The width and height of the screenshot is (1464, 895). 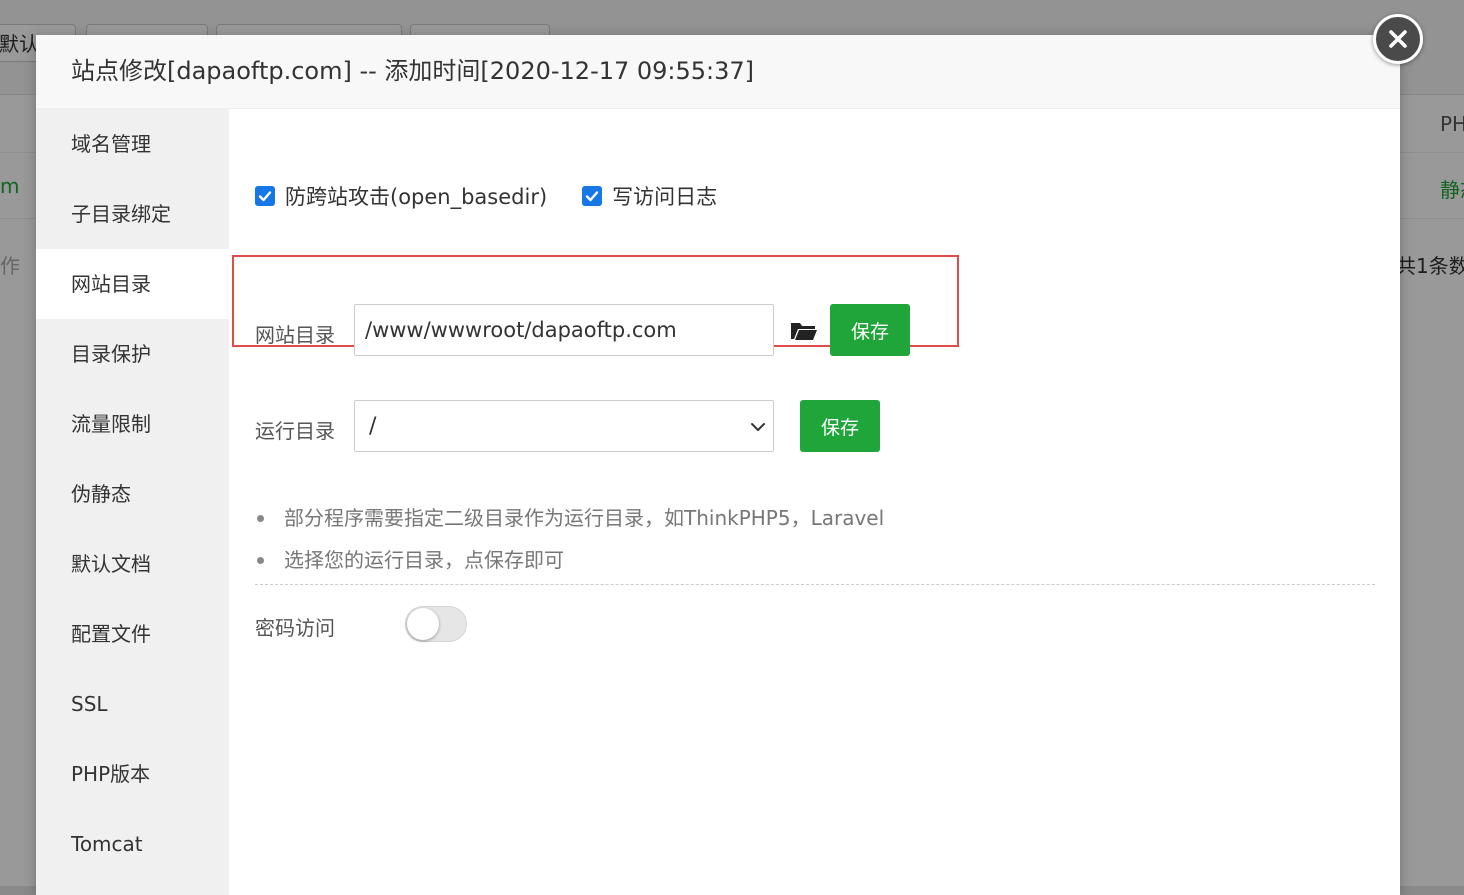 What do you see at coordinates (870, 330) in the screenshot?
I see `save-site-directory-button: 保存` at bounding box center [870, 330].